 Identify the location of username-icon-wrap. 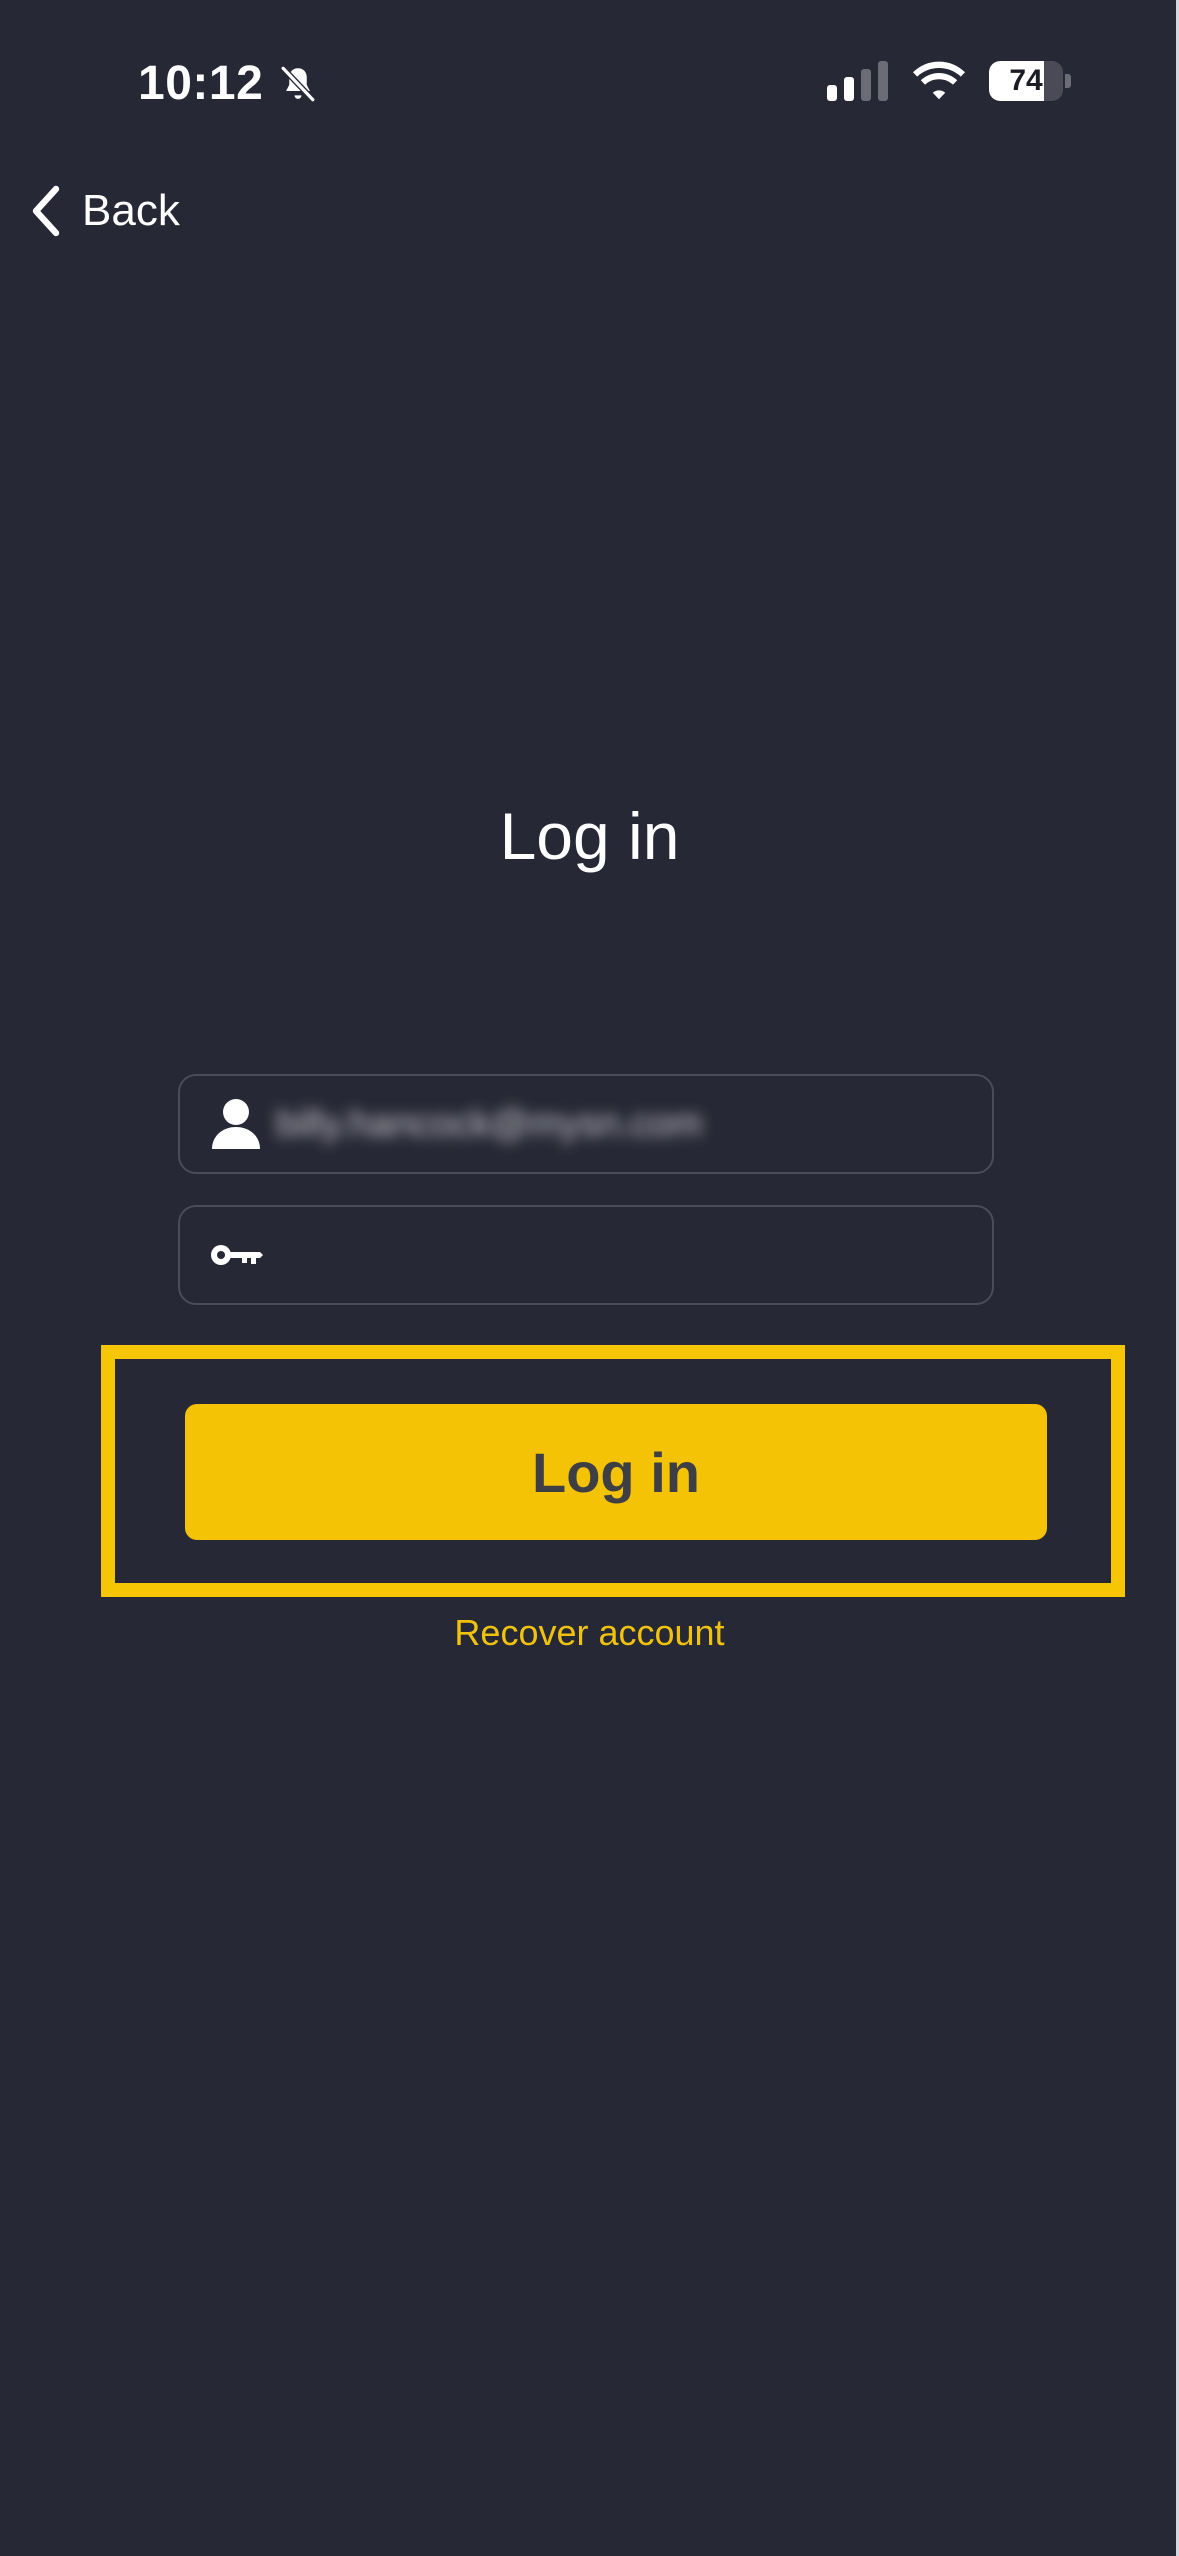
(236, 1124).